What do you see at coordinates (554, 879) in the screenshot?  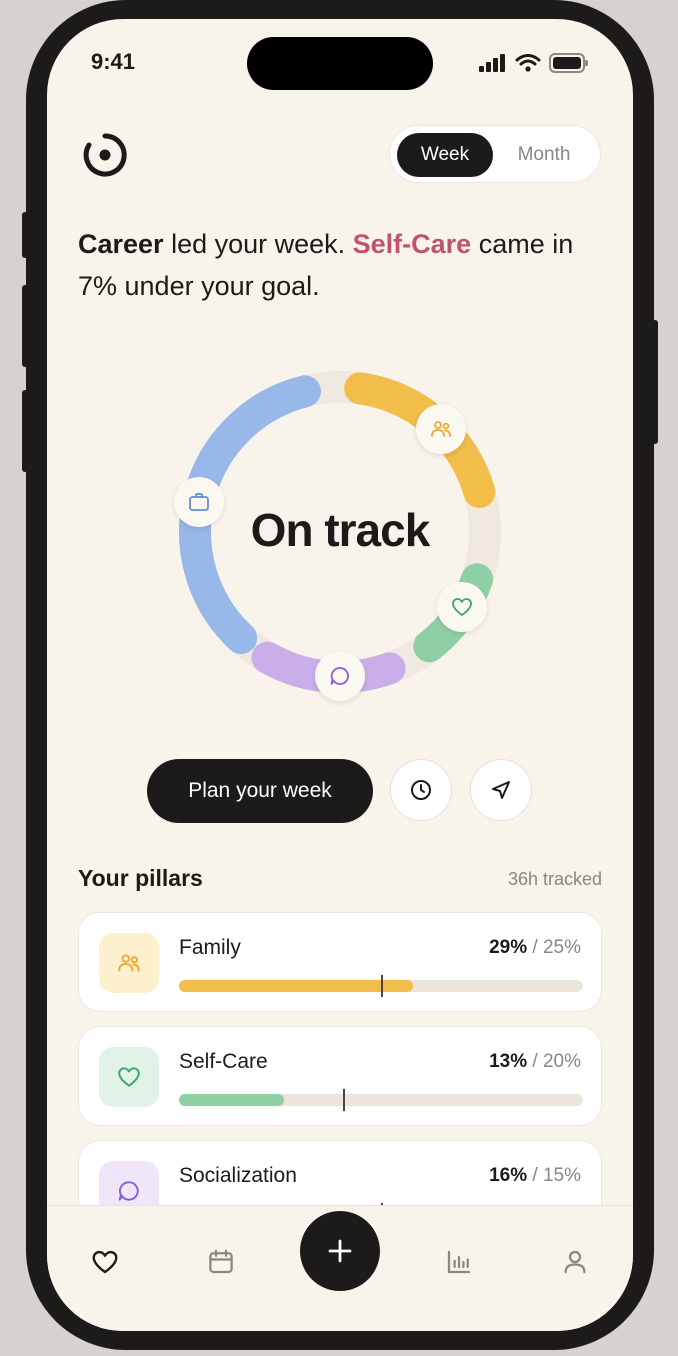 I see `tracked-hours-label: 36h tracked` at bounding box center [554, 879].